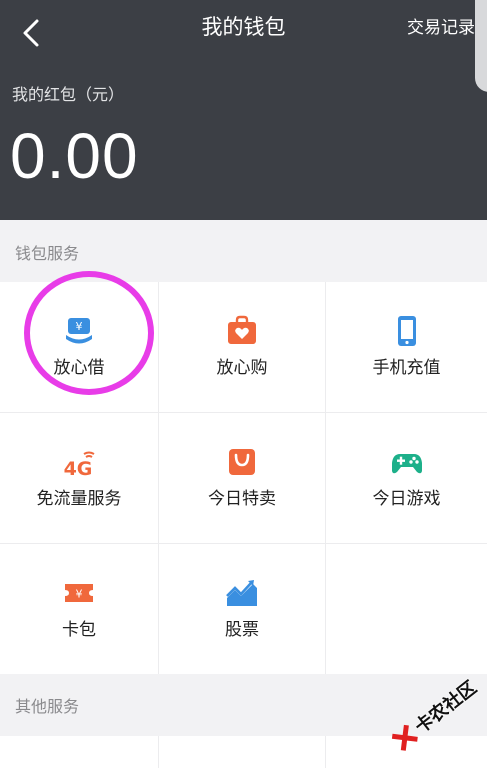 The width and height of the screenshot is (487, 768). Describe the element at coordinates (74, 156) in the screenshot. I see `red-packet-balance: 0.00` at that location.